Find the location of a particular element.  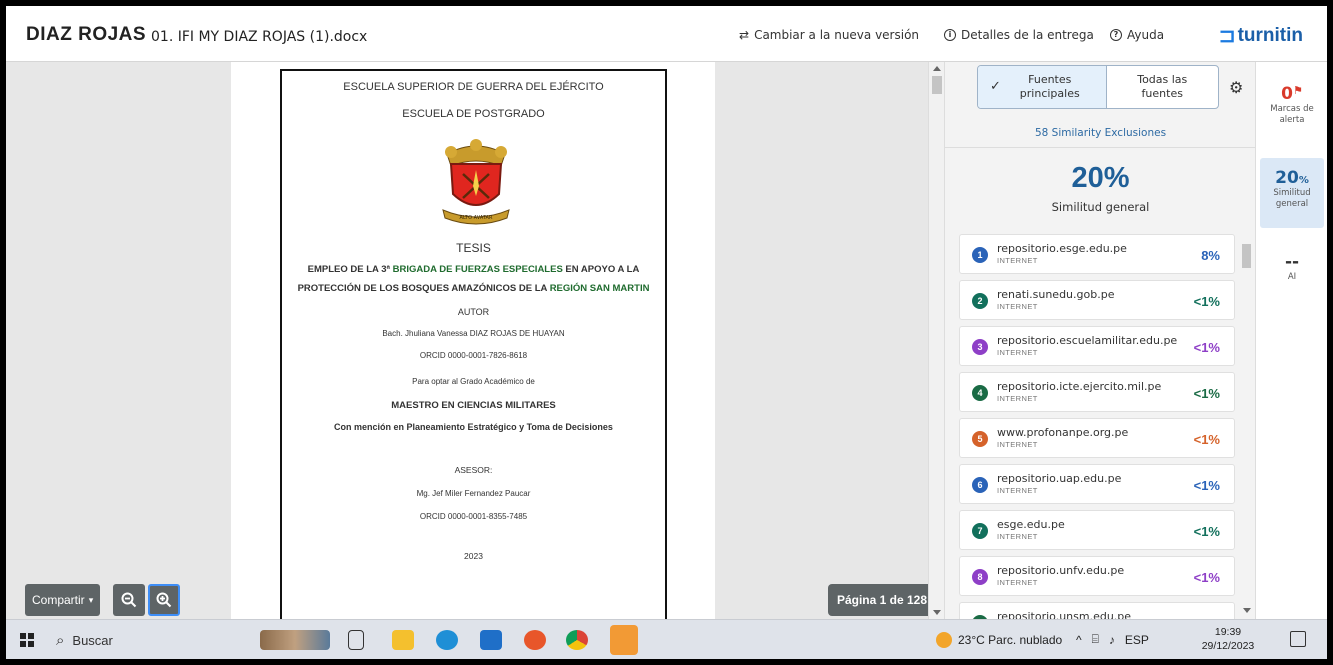

weather-widget: 23°C Parc. nublado is located at coordinates (999, 640).